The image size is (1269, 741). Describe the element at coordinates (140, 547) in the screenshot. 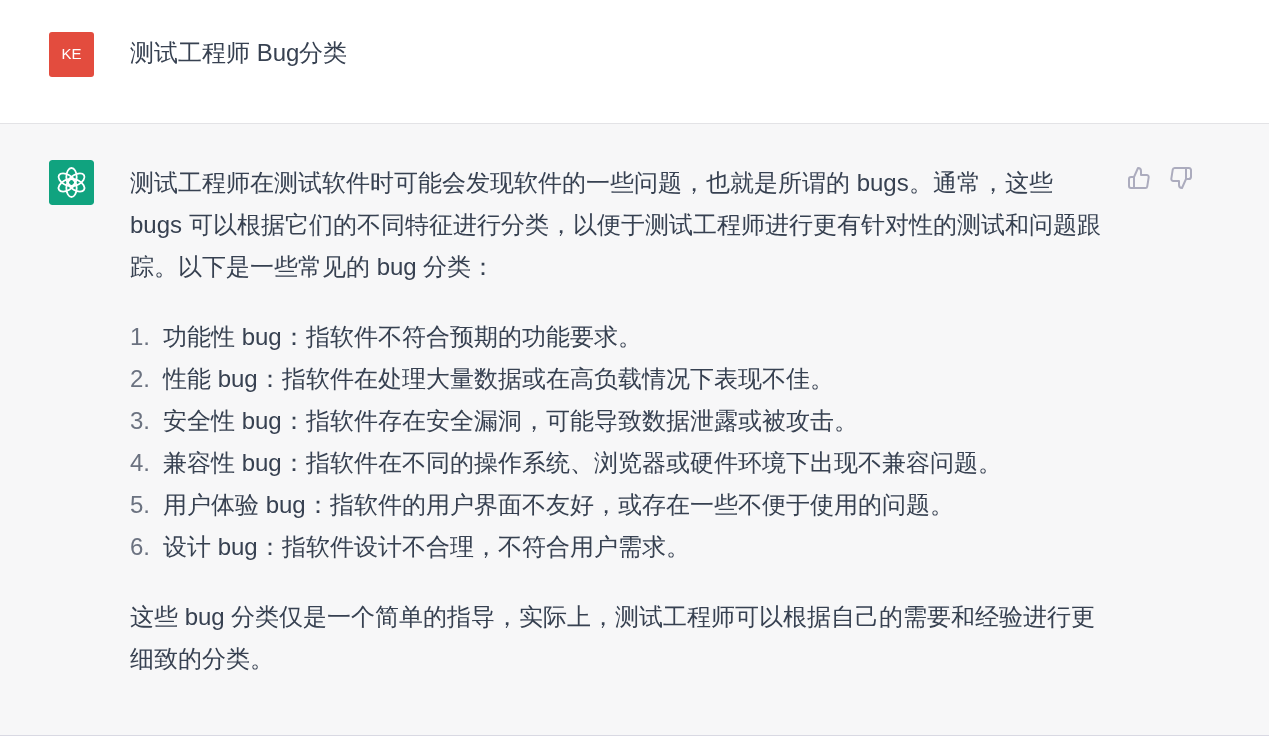

I see `list-number: 6.` at that location.